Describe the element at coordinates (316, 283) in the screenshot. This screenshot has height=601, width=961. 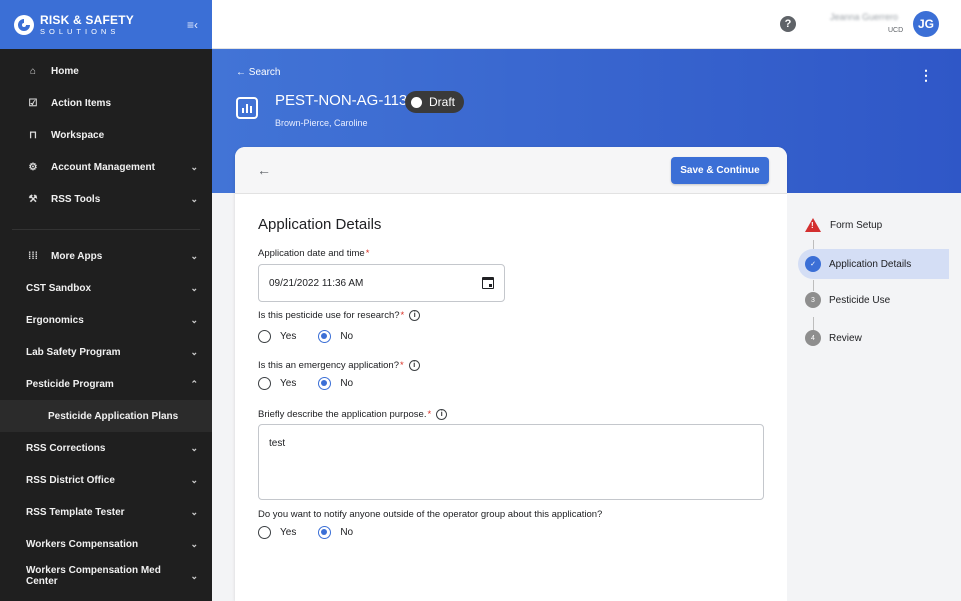
I see `date-value: 09/21/2022 11:36 AM` at that location.